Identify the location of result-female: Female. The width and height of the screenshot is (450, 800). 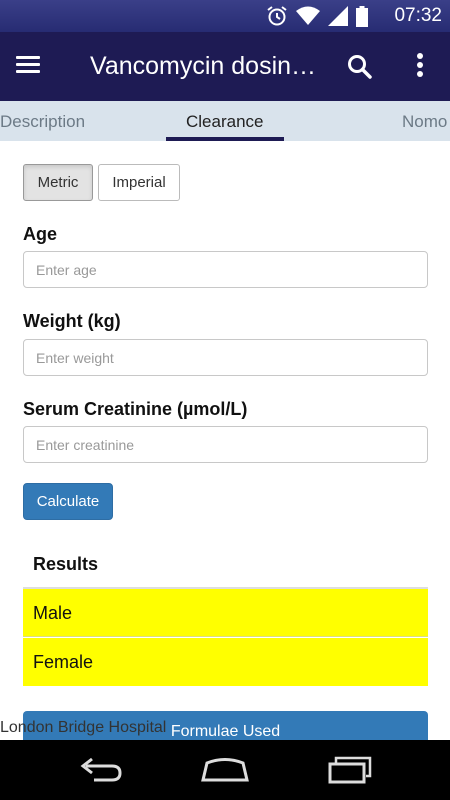
(225, 662).